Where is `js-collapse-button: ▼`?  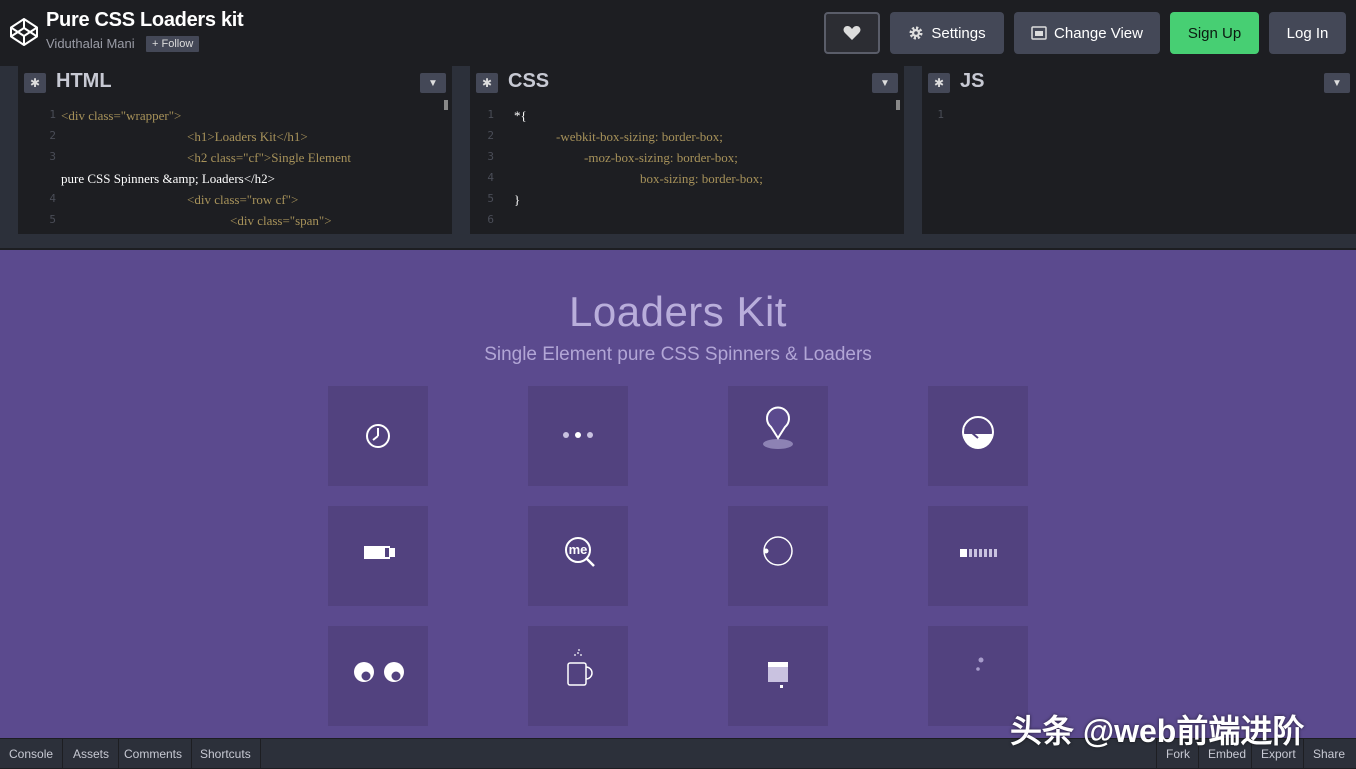 js-collapse-button: ▼ is located at coordinates (1337, 83).